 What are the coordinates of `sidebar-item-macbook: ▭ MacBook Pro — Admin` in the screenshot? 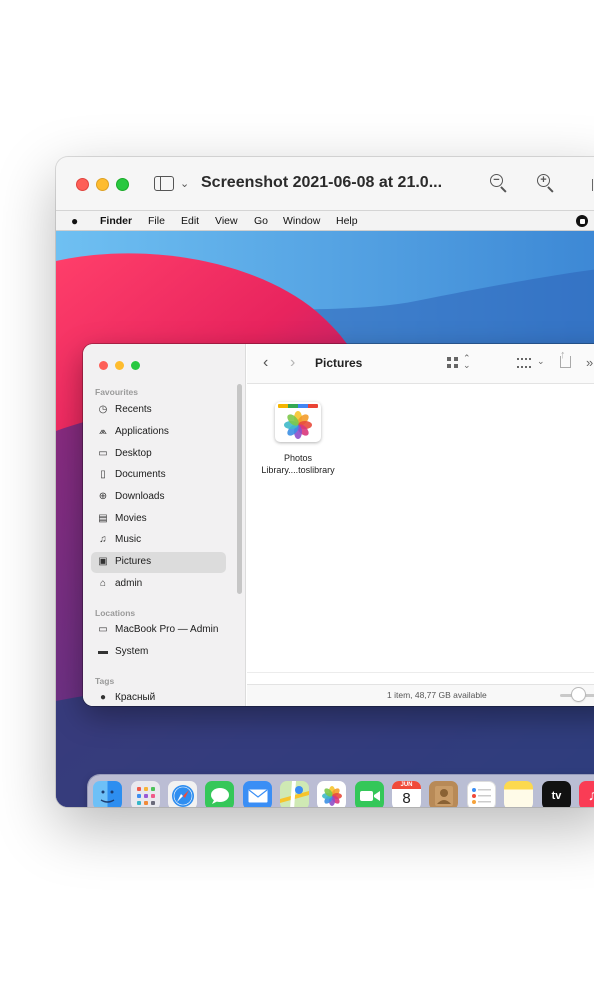 It's located at (158, 630).